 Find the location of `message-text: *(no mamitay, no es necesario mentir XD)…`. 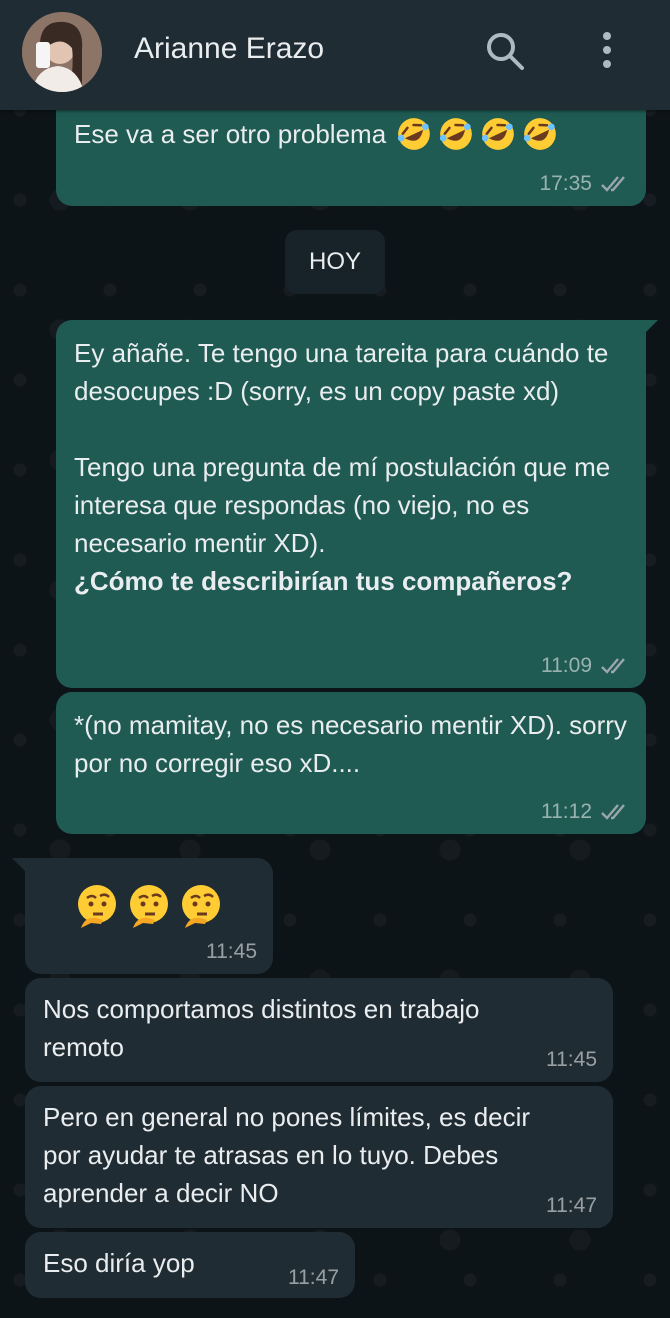

message-text: *(no mamitay, no es necesario mentir XD)… is located at coordinates (350, 744).